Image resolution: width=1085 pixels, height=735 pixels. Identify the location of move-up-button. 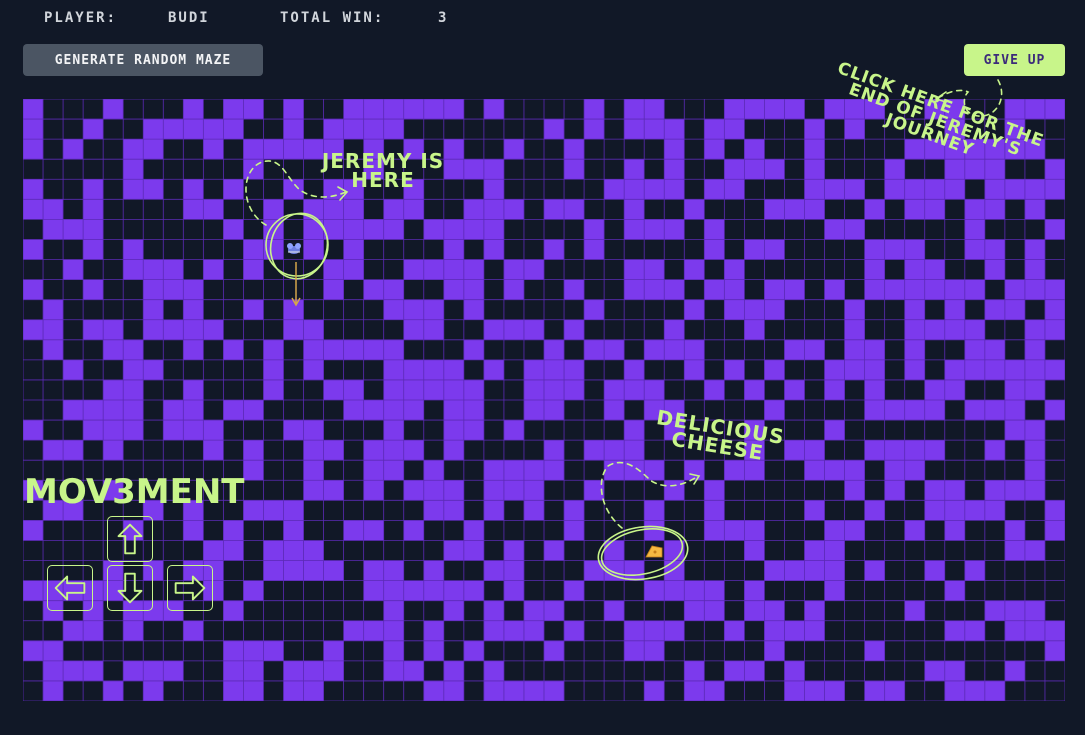
(130, 539).